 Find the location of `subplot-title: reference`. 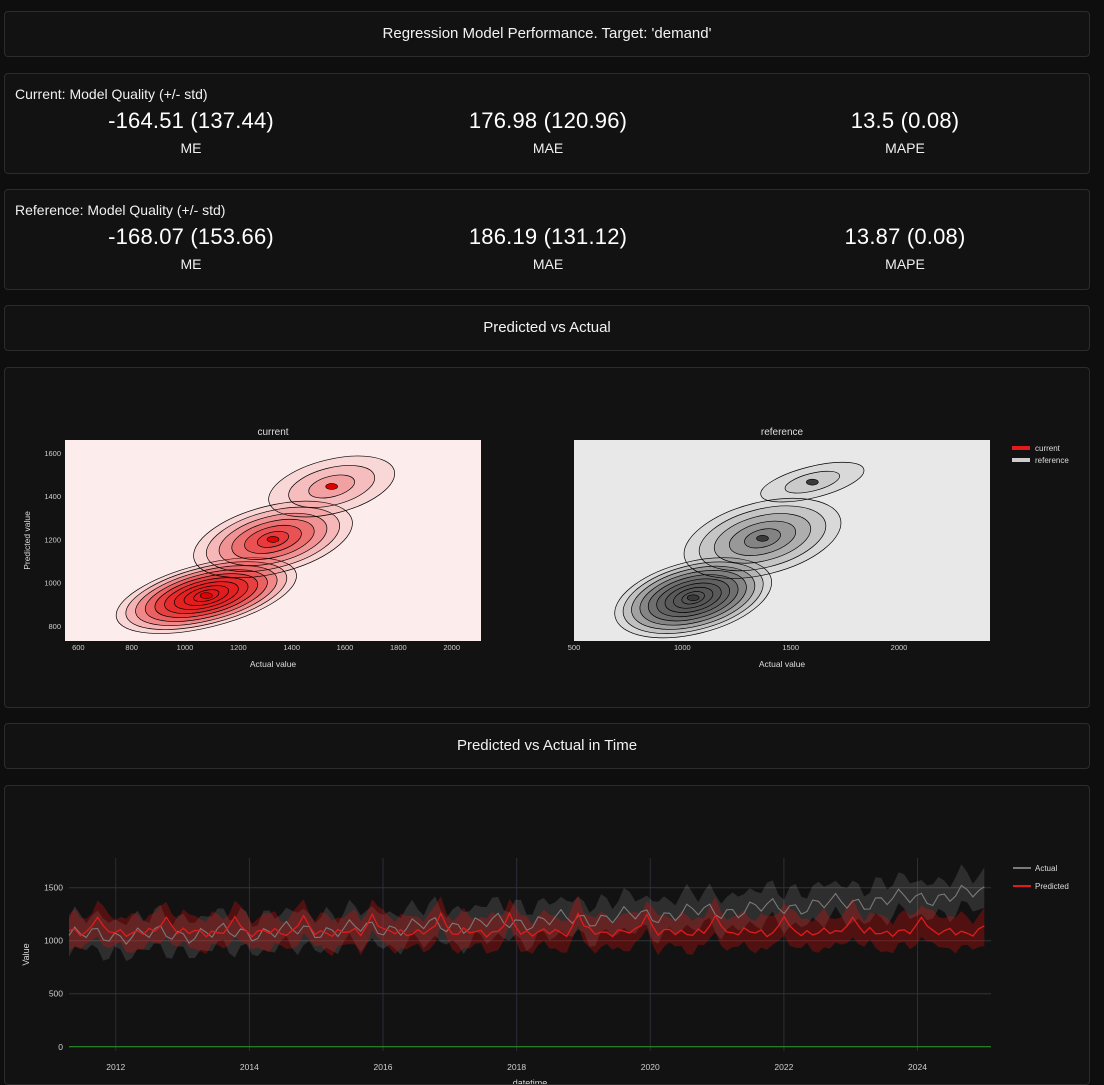

subplot-title: reference is located at coordinates (782, 432).